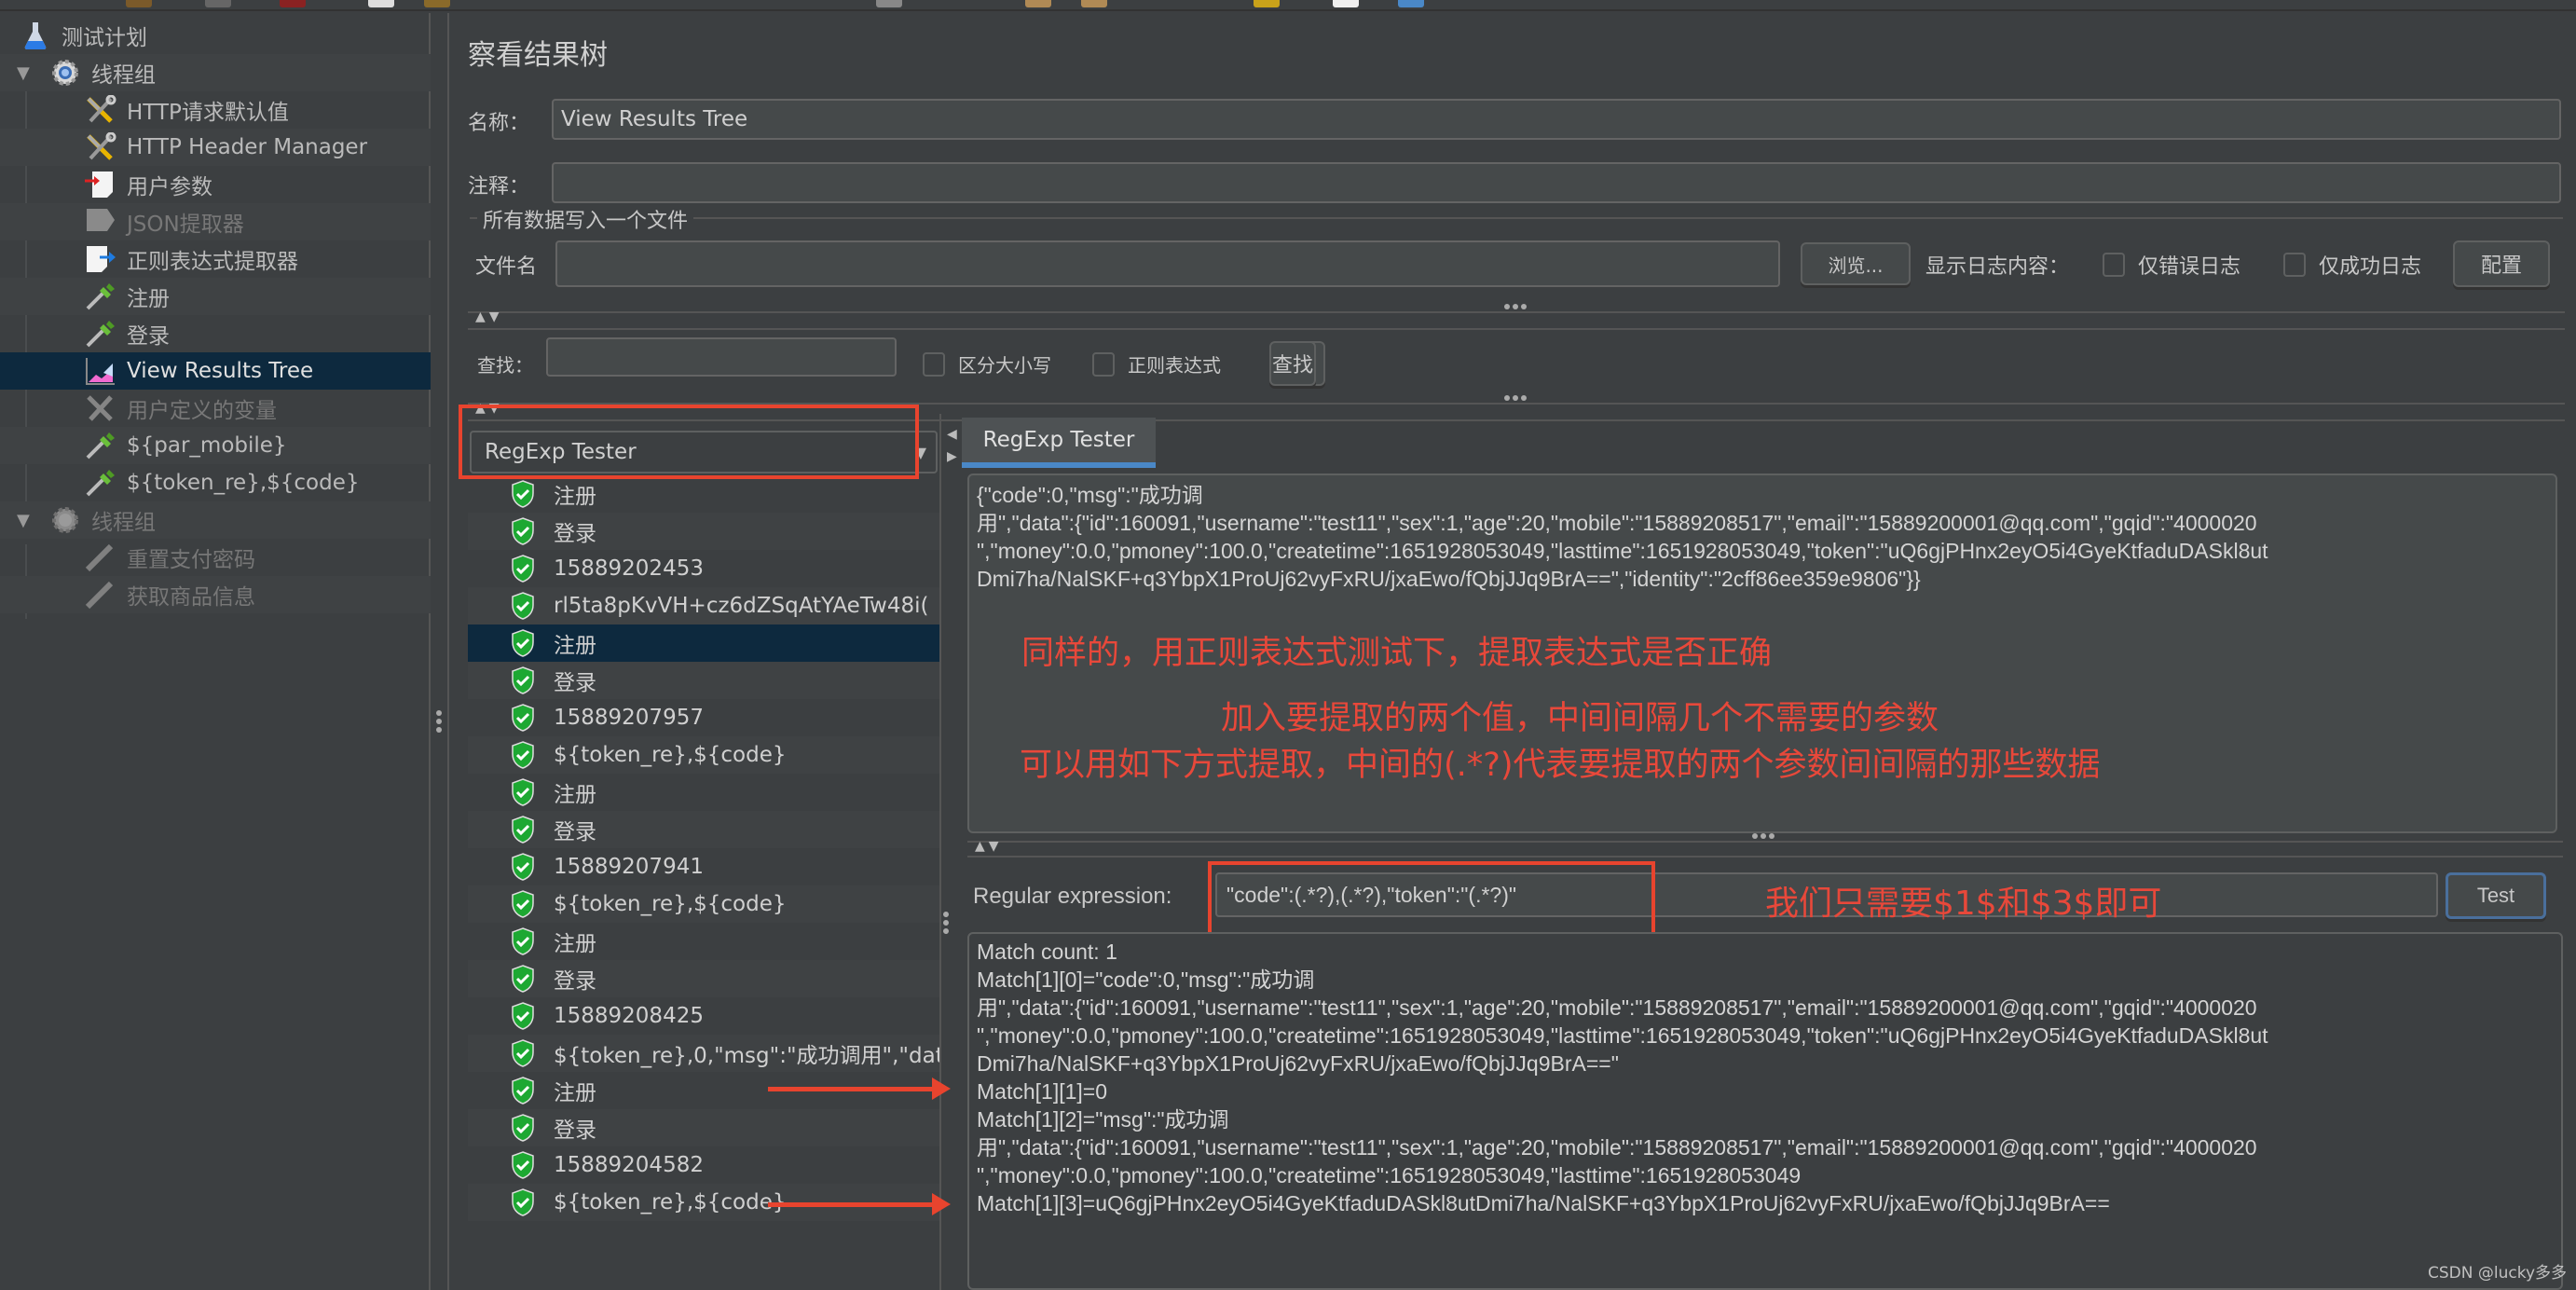 This screenshot has width=2576, height=1290. What do you see at coordinates (1556, 120) in the screenshot?
I see `name-input: View Results Tree` at bounding box center [1556, 120].